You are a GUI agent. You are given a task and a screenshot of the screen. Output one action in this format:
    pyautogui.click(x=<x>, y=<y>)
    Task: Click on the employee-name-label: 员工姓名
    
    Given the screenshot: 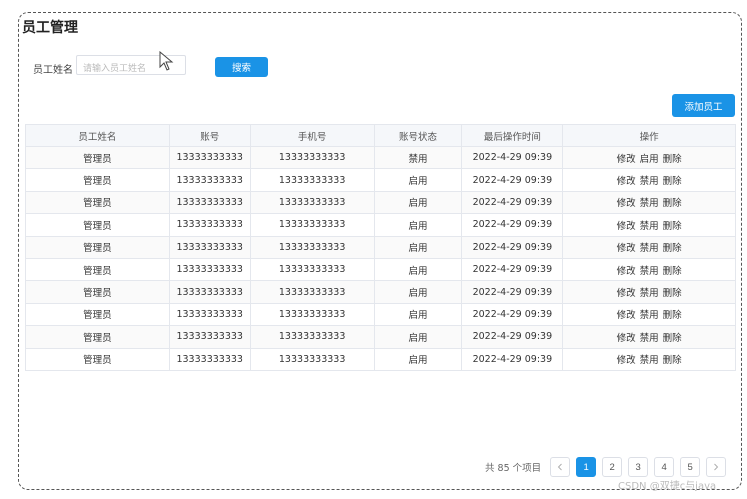 What is the action you would take?
    pyautogui.click(x=53, y=70)
    